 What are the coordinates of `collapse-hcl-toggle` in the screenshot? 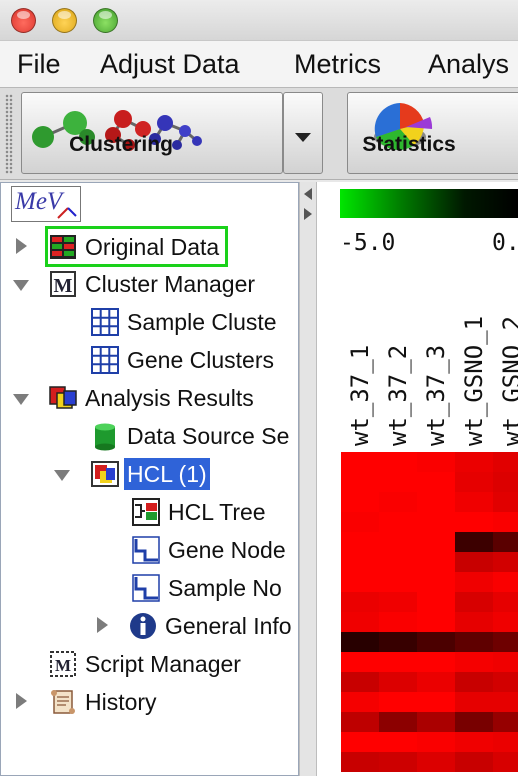 It's located at (62, 475).